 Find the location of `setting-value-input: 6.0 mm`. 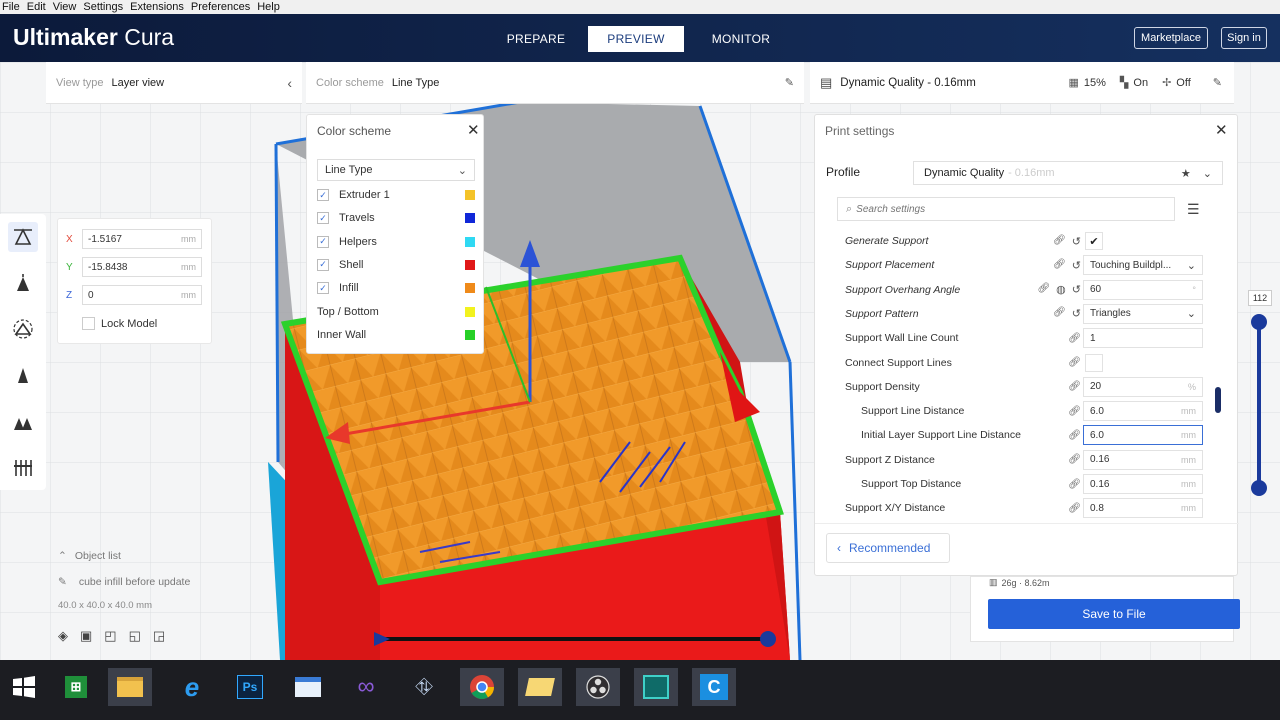

setting-value-input: 6.0 mm is located at coordinates (1143, 435).